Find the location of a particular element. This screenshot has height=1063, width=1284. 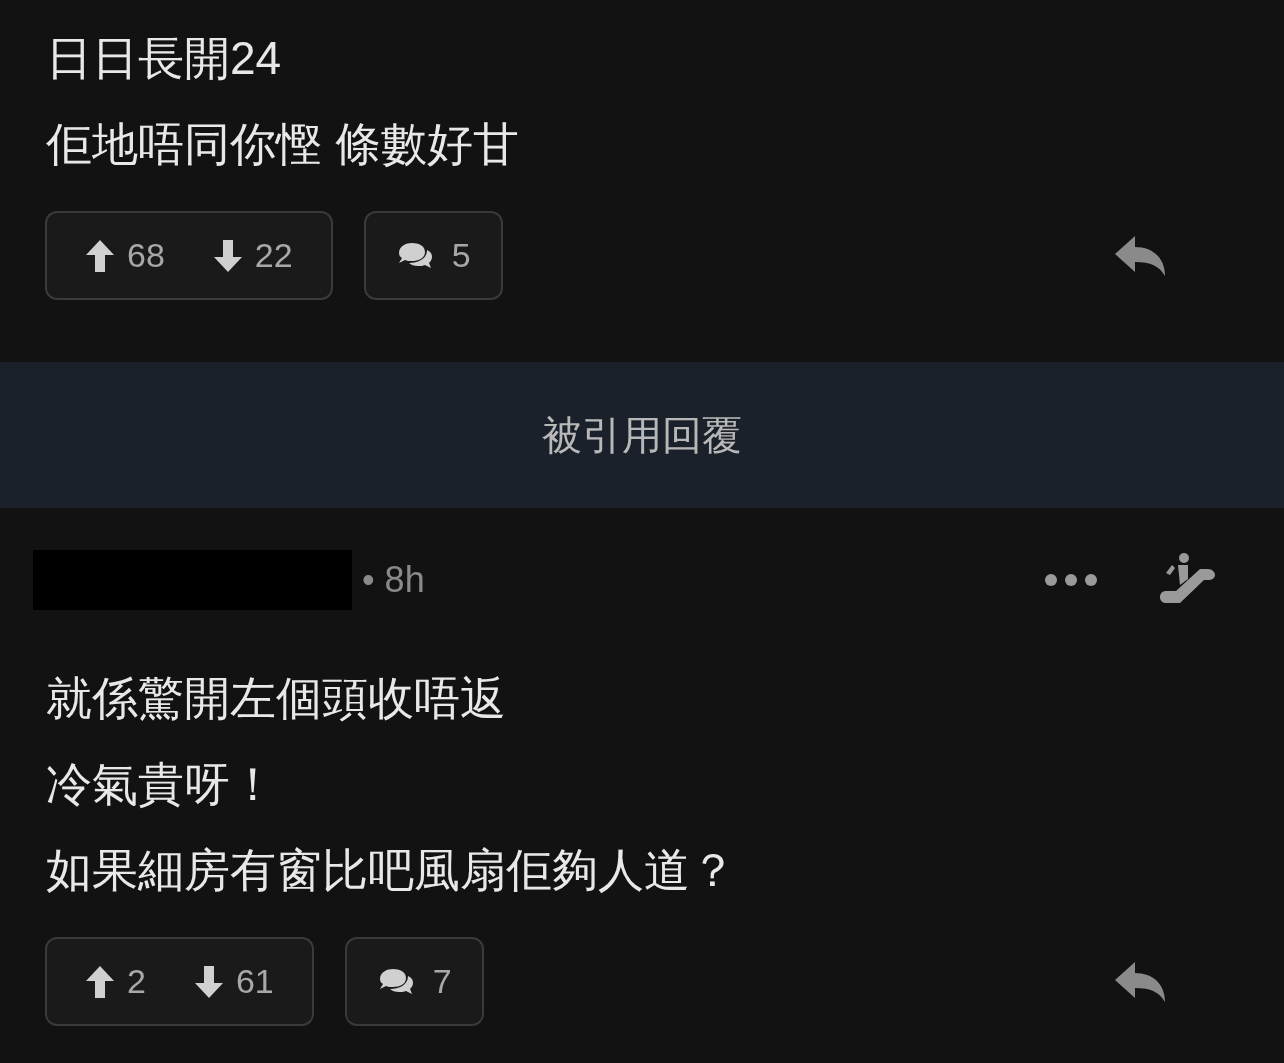

post-text: 日日長開24 is located at coordinates (164, 58).